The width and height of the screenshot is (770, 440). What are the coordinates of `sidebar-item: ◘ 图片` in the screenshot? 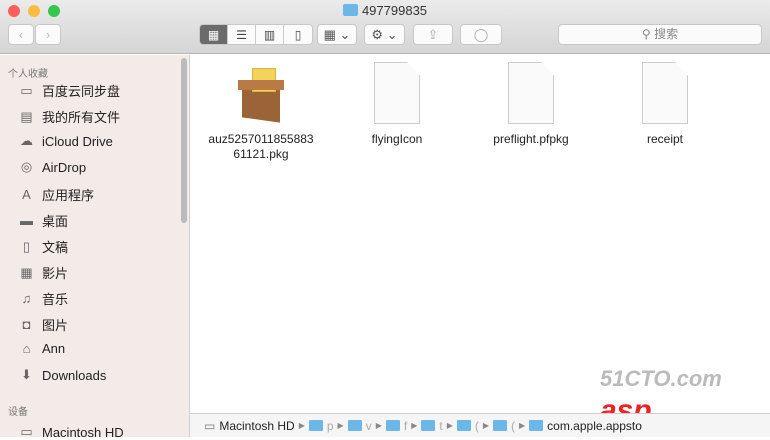 It's located at (42, 324).